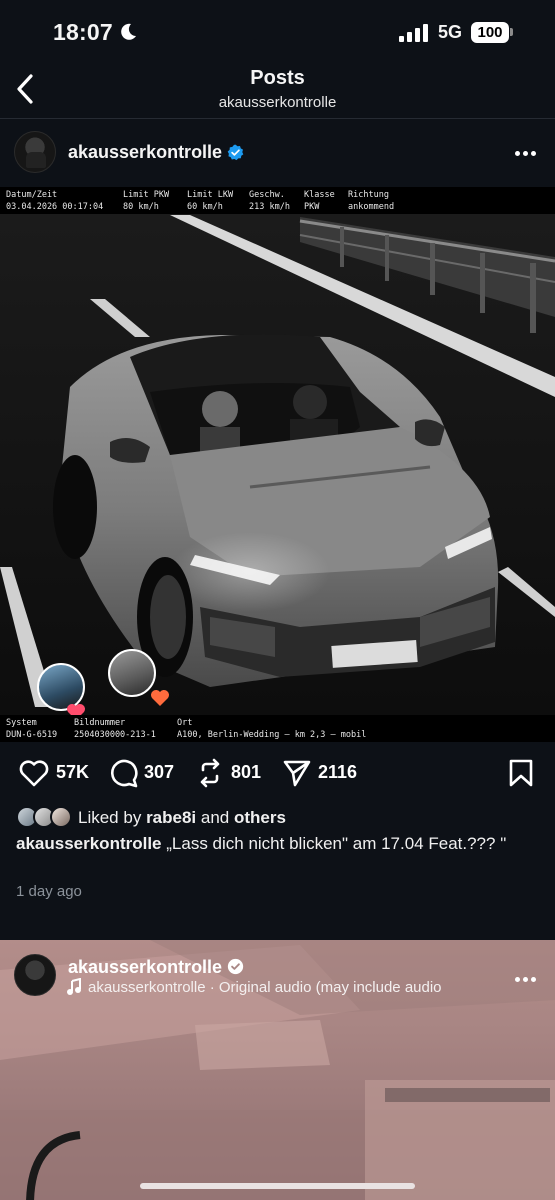 Image resolution: width=555 pixels, height=1200 pixels. I want to click on nav-header: Posts akausserkontrolle, so click(277, 89).